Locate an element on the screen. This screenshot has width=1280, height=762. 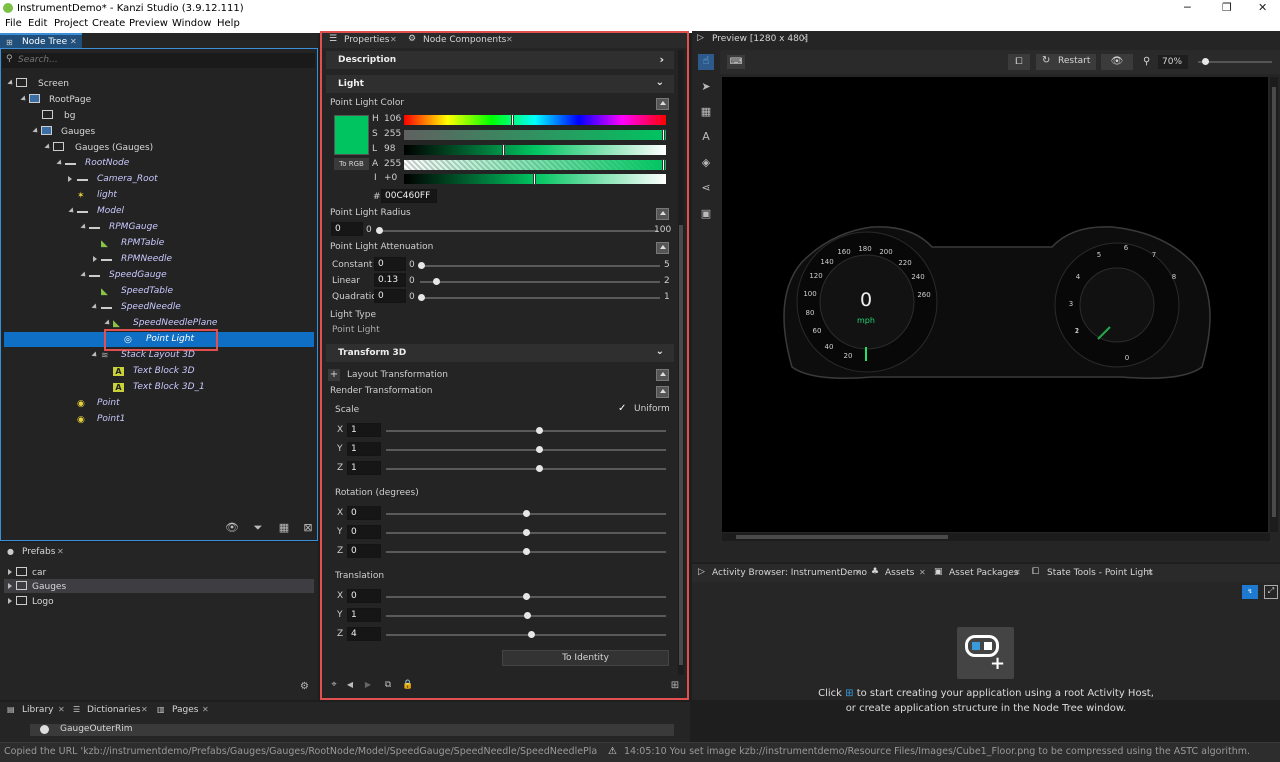
hex-input: 00C460FF is located at coordinates (409, 196).